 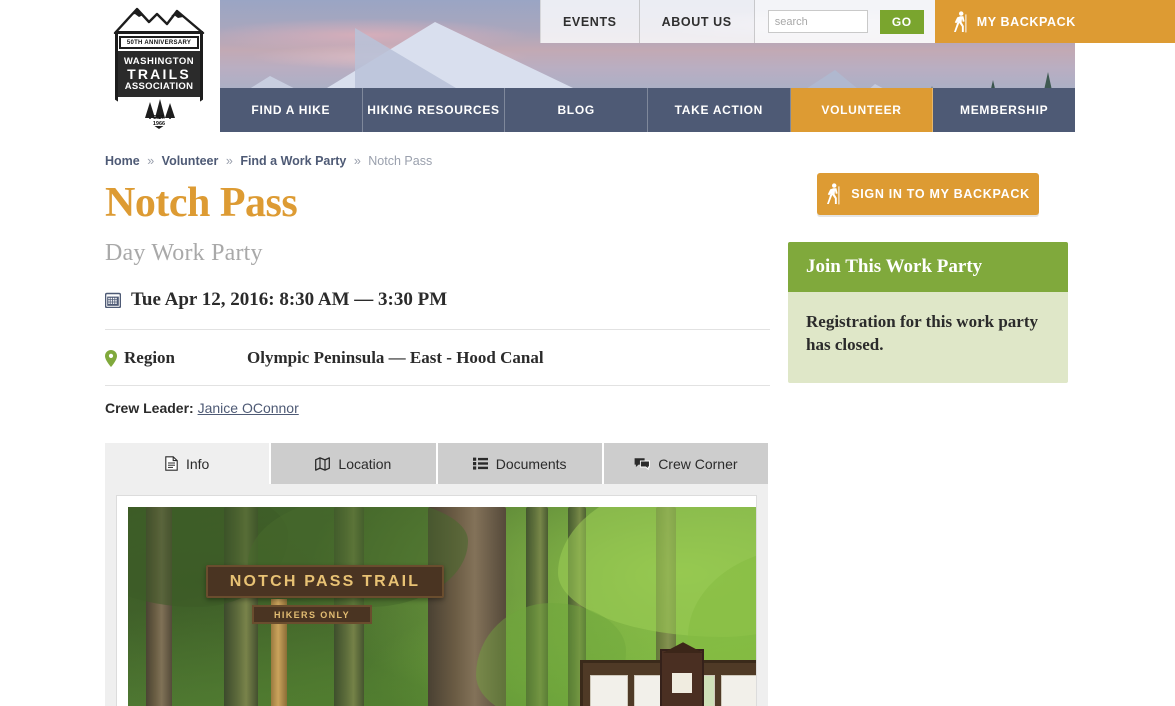 I want to click on nav-item-blog: BLOG, so click(x=577, y=110).